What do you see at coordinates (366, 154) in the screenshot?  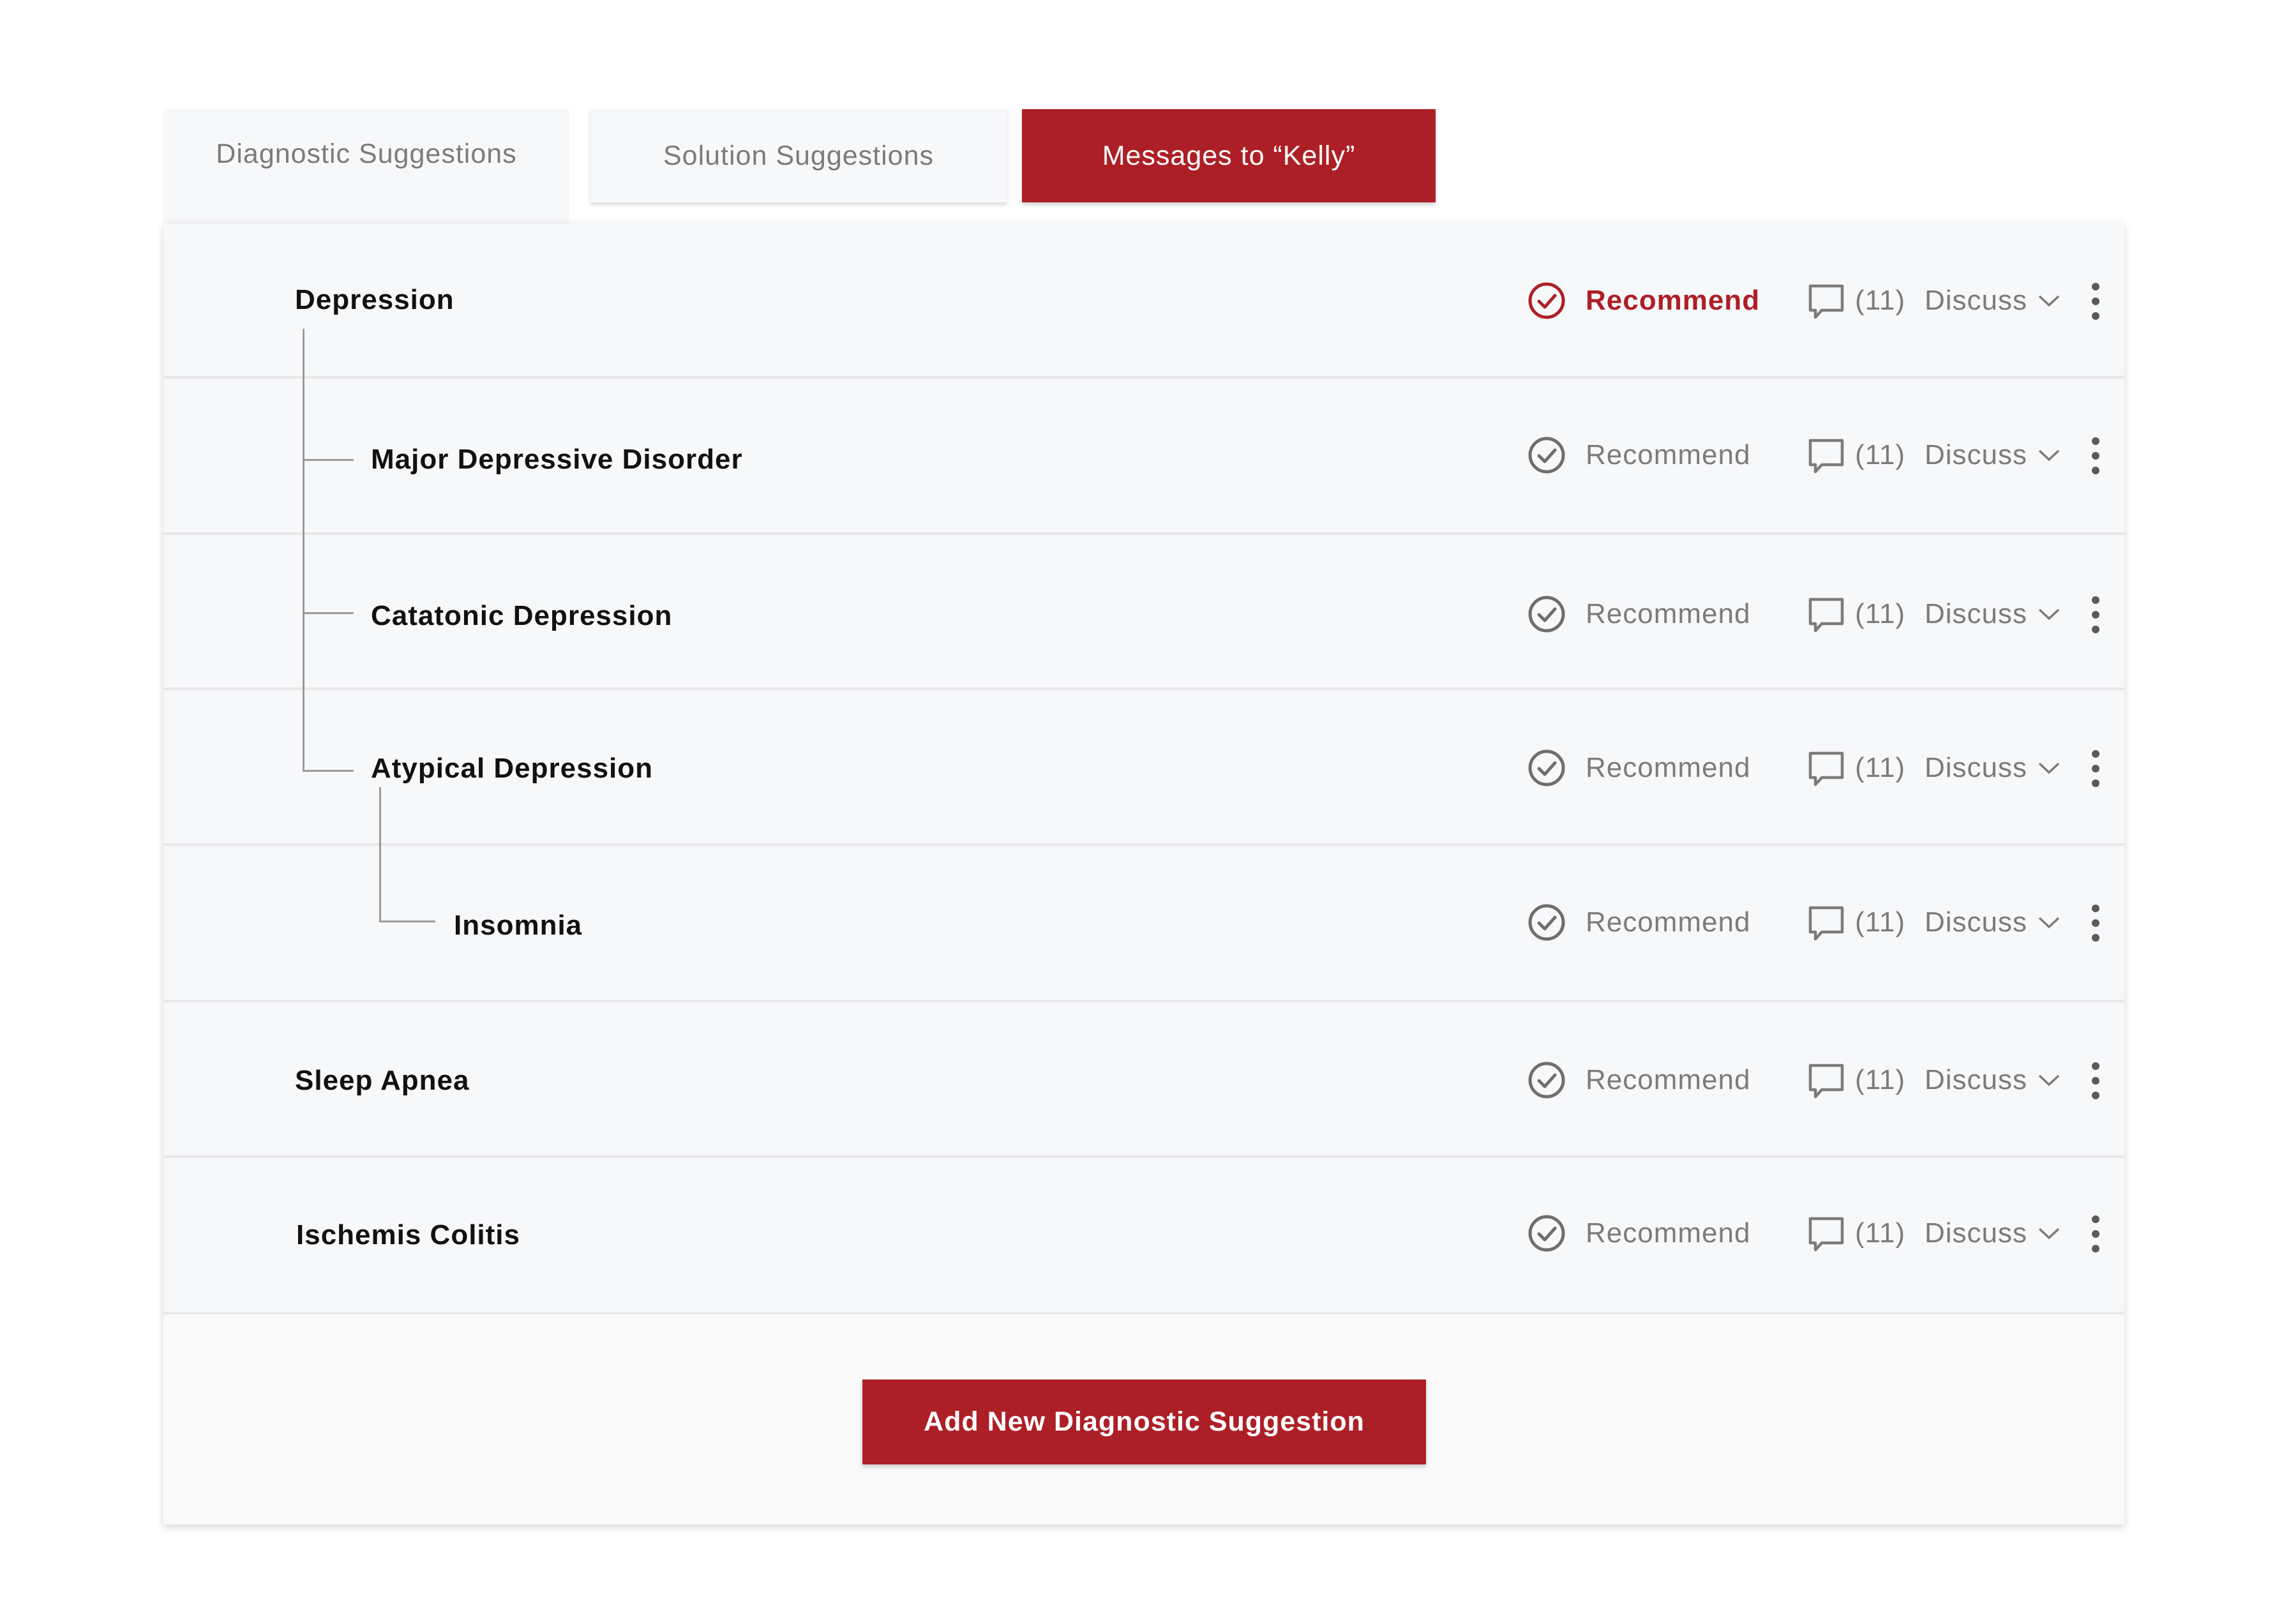 I see `tab-label: Diagnostic Suggestions` at bounding box center [366, 154].